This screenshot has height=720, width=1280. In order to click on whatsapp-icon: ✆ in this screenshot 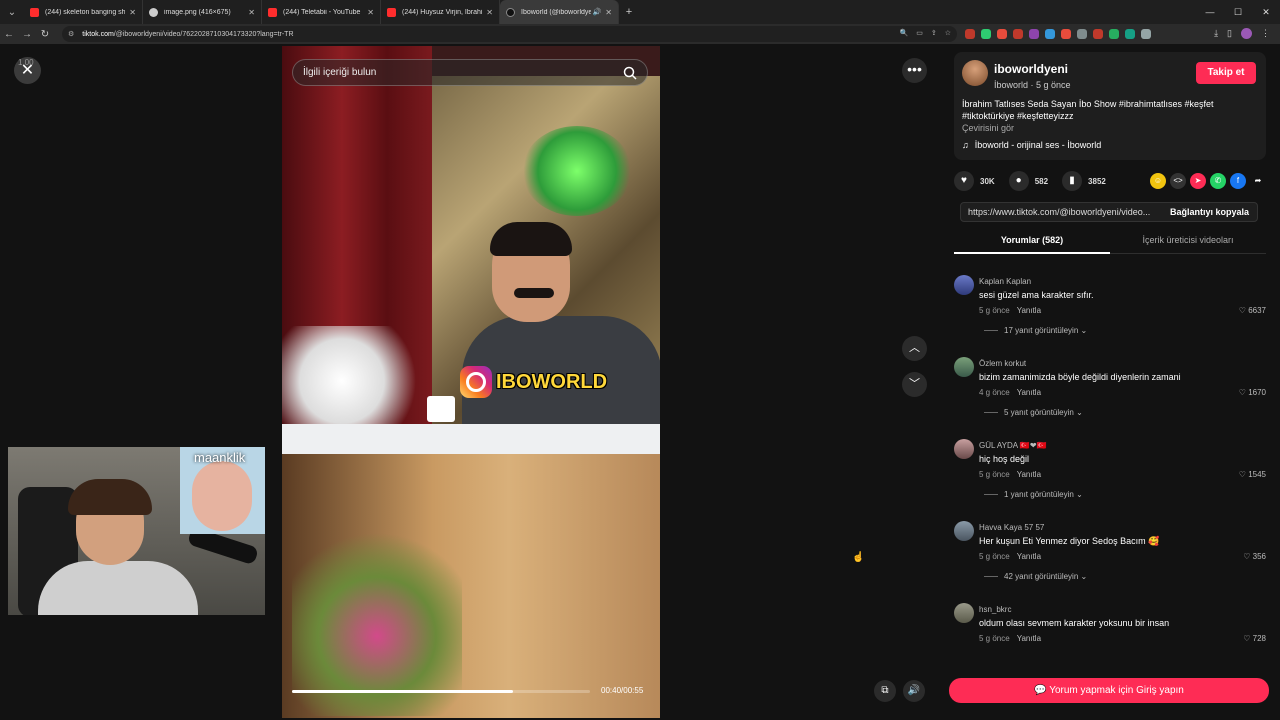, I will do `click(1218, 181)`.